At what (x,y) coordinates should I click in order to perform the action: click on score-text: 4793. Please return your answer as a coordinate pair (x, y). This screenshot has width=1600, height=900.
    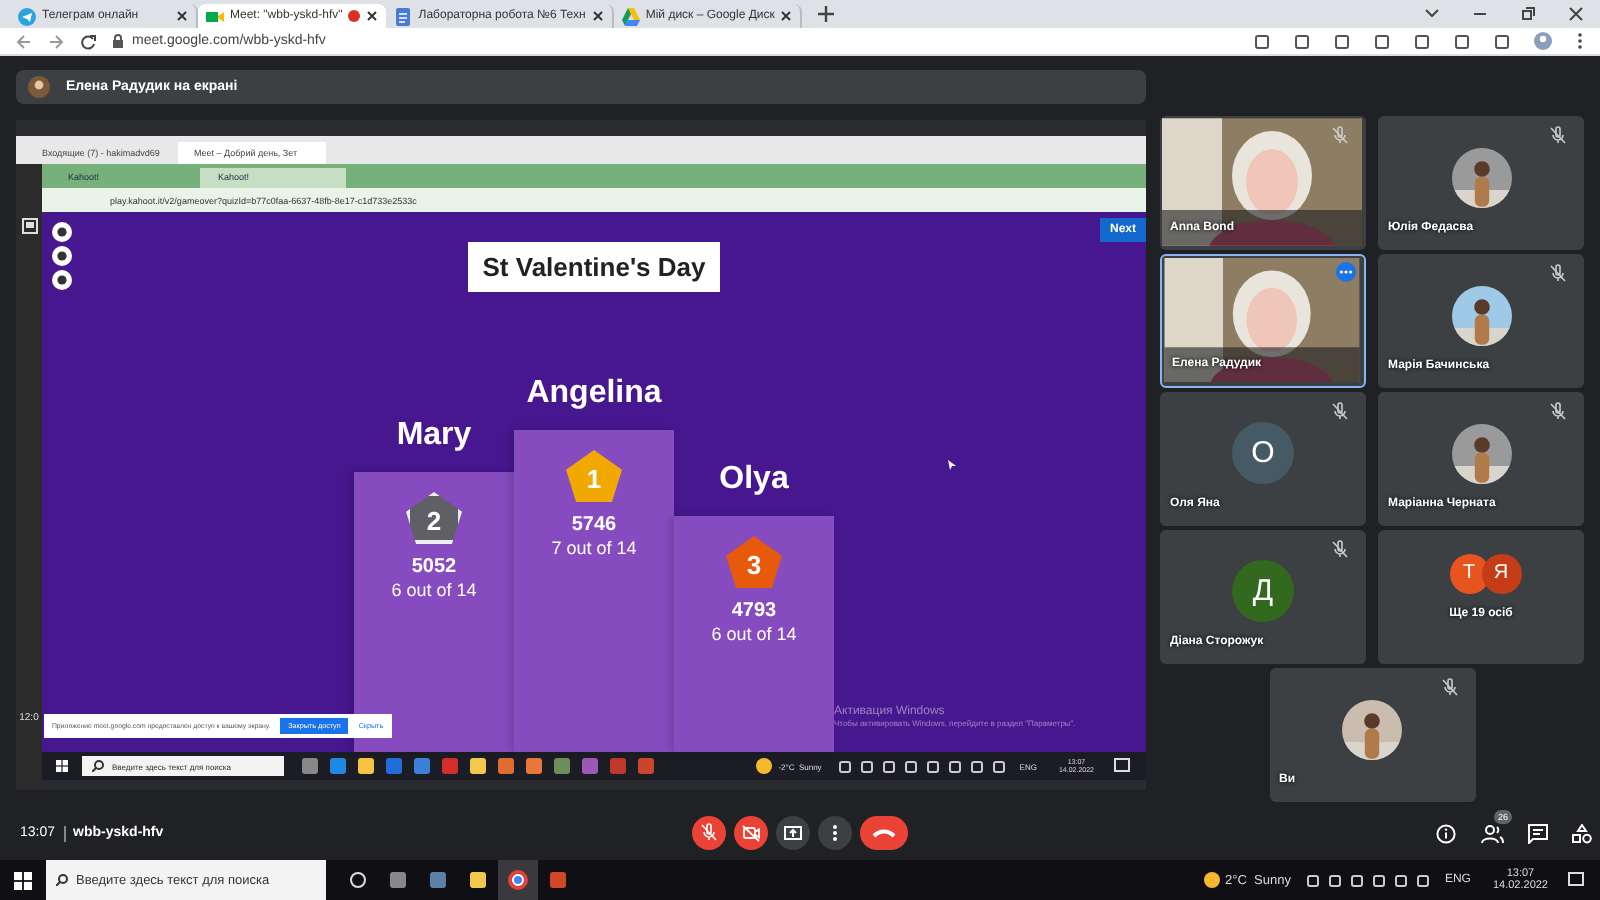
    Looking at the image, I should click on (754, 611).